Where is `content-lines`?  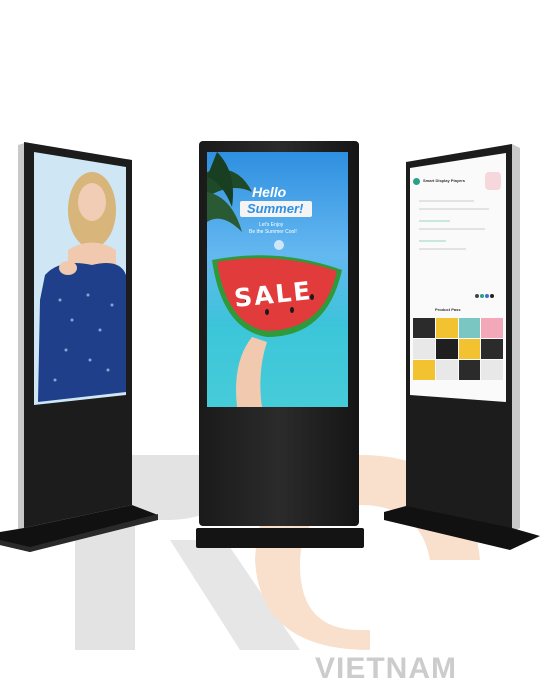
content-lines is located at coordinates (458, 228).